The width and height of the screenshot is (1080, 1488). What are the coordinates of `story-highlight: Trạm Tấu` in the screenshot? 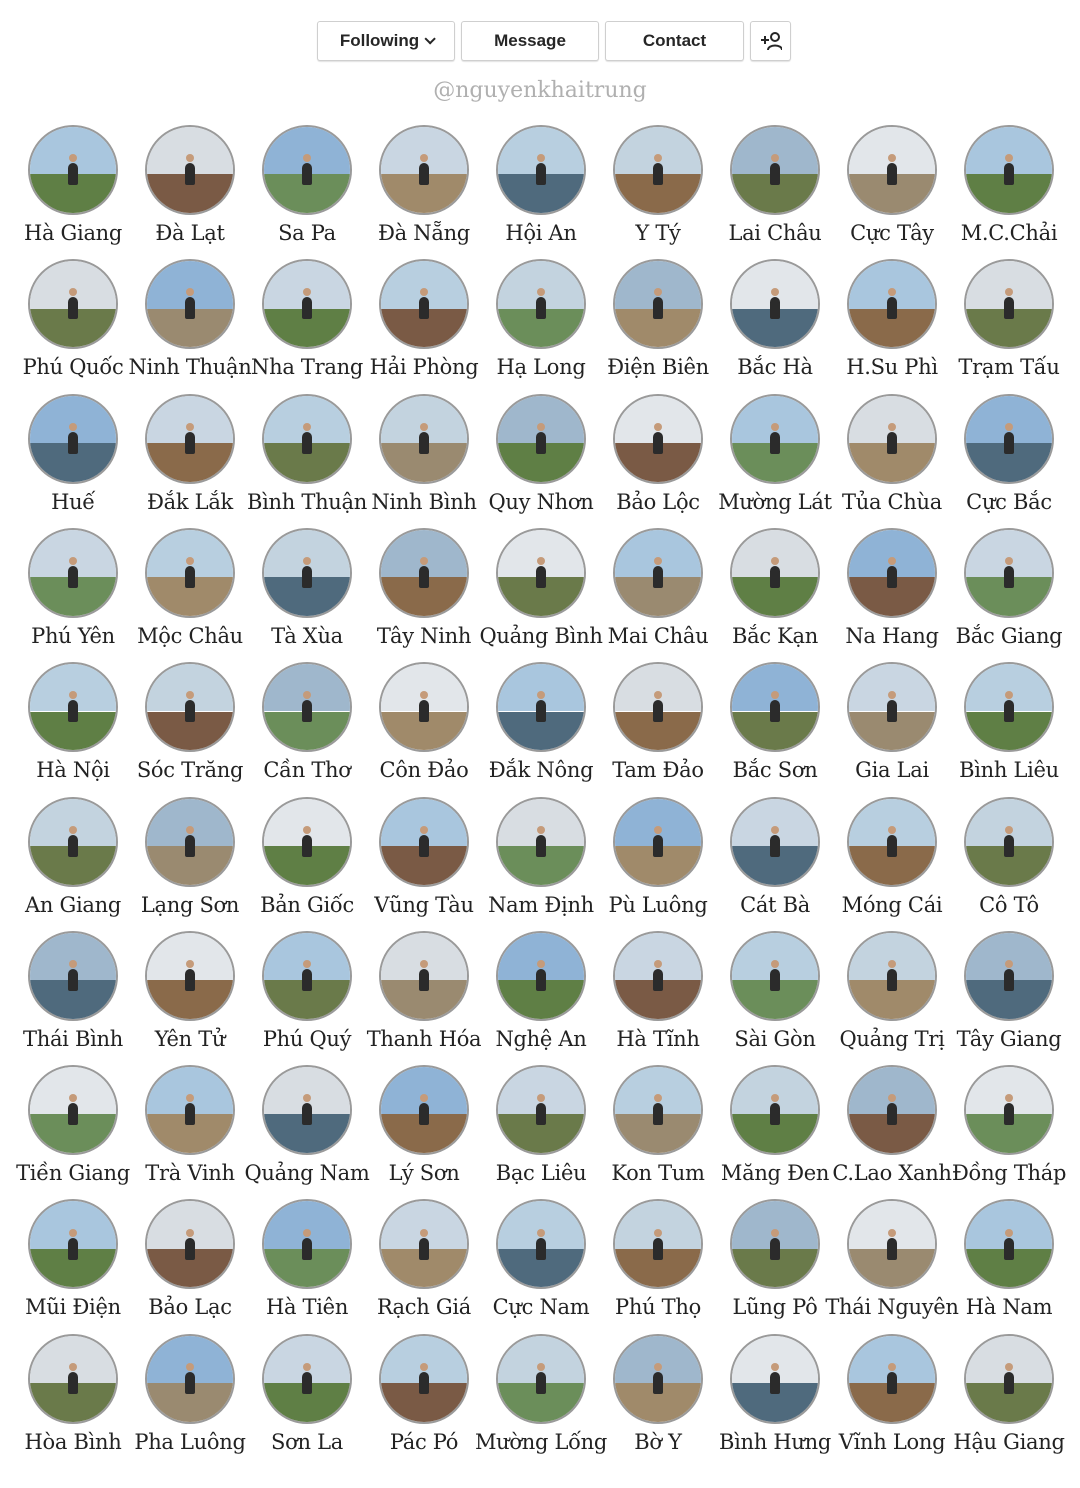 It's located at (1009, 324).